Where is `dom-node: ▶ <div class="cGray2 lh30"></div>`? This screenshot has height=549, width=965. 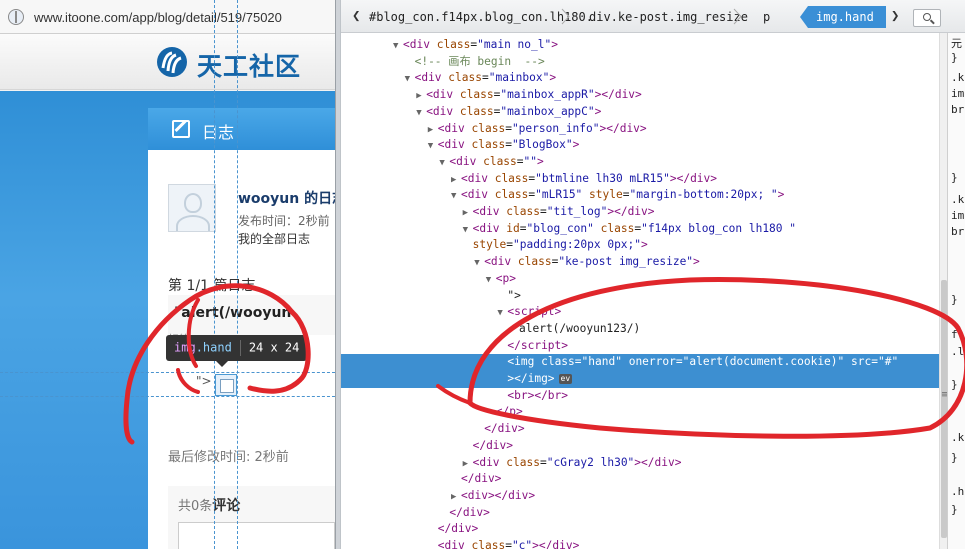 dom-node: ▶ <div class="cGray2 lh30"></div> is located at coordinates (640, 463).